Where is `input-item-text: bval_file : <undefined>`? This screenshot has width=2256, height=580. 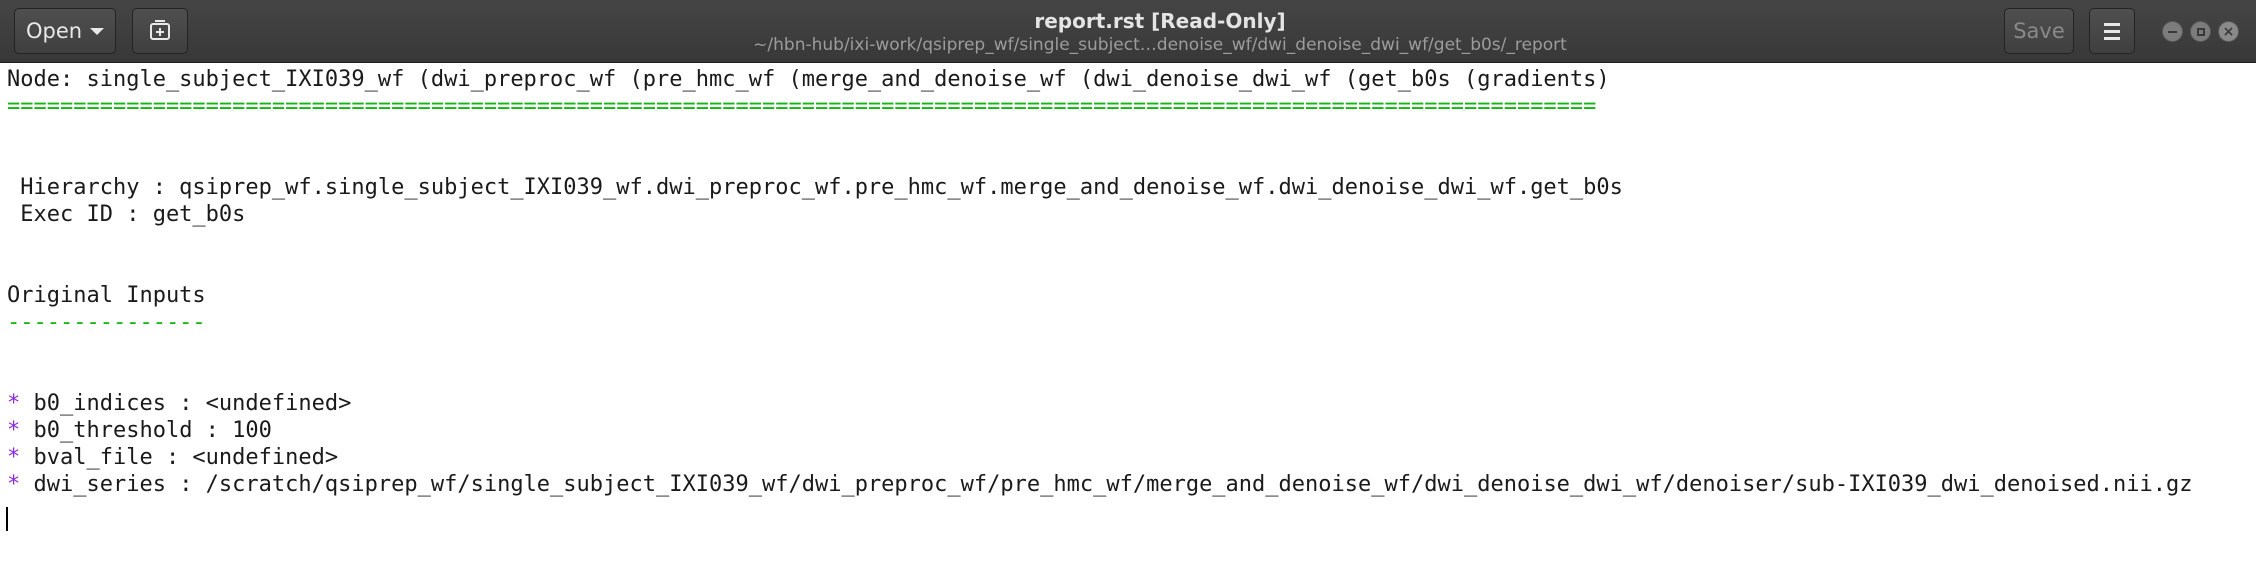 input-item-text: bval_file : <undefined> is located at coordinates (179, 457).